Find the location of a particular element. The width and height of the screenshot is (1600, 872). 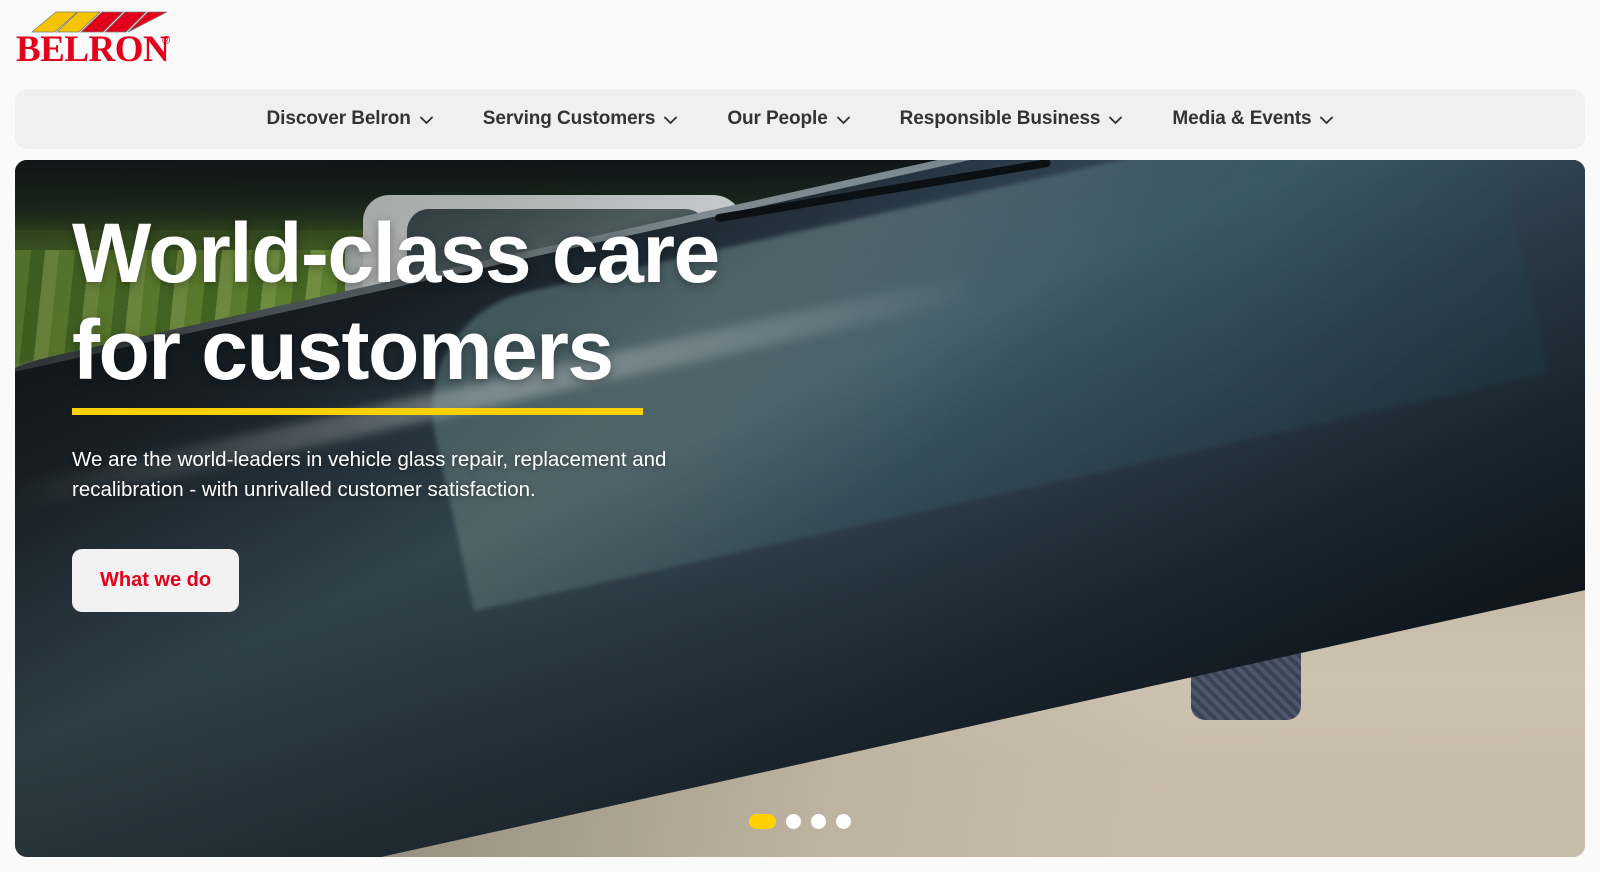

nav-item-label: Discover Belron is located at coordinates (338, 118).